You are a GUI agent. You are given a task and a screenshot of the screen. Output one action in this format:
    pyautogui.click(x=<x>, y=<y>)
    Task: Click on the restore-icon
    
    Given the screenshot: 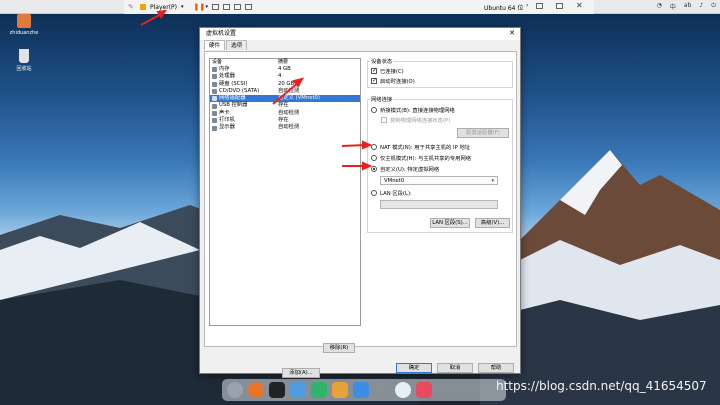 What is the action you would take?
    pyautogui.click(x=559, y=6)
    